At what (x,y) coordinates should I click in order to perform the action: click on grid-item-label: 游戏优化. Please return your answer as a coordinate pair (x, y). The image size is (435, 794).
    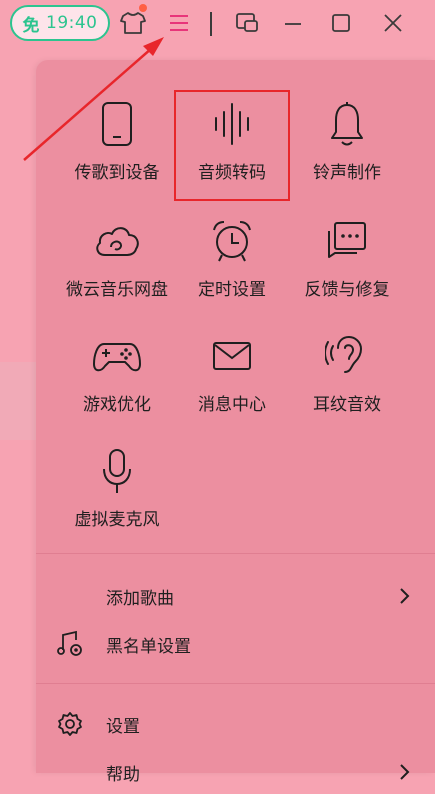
    Looking at the image, I should click on (117, 405).